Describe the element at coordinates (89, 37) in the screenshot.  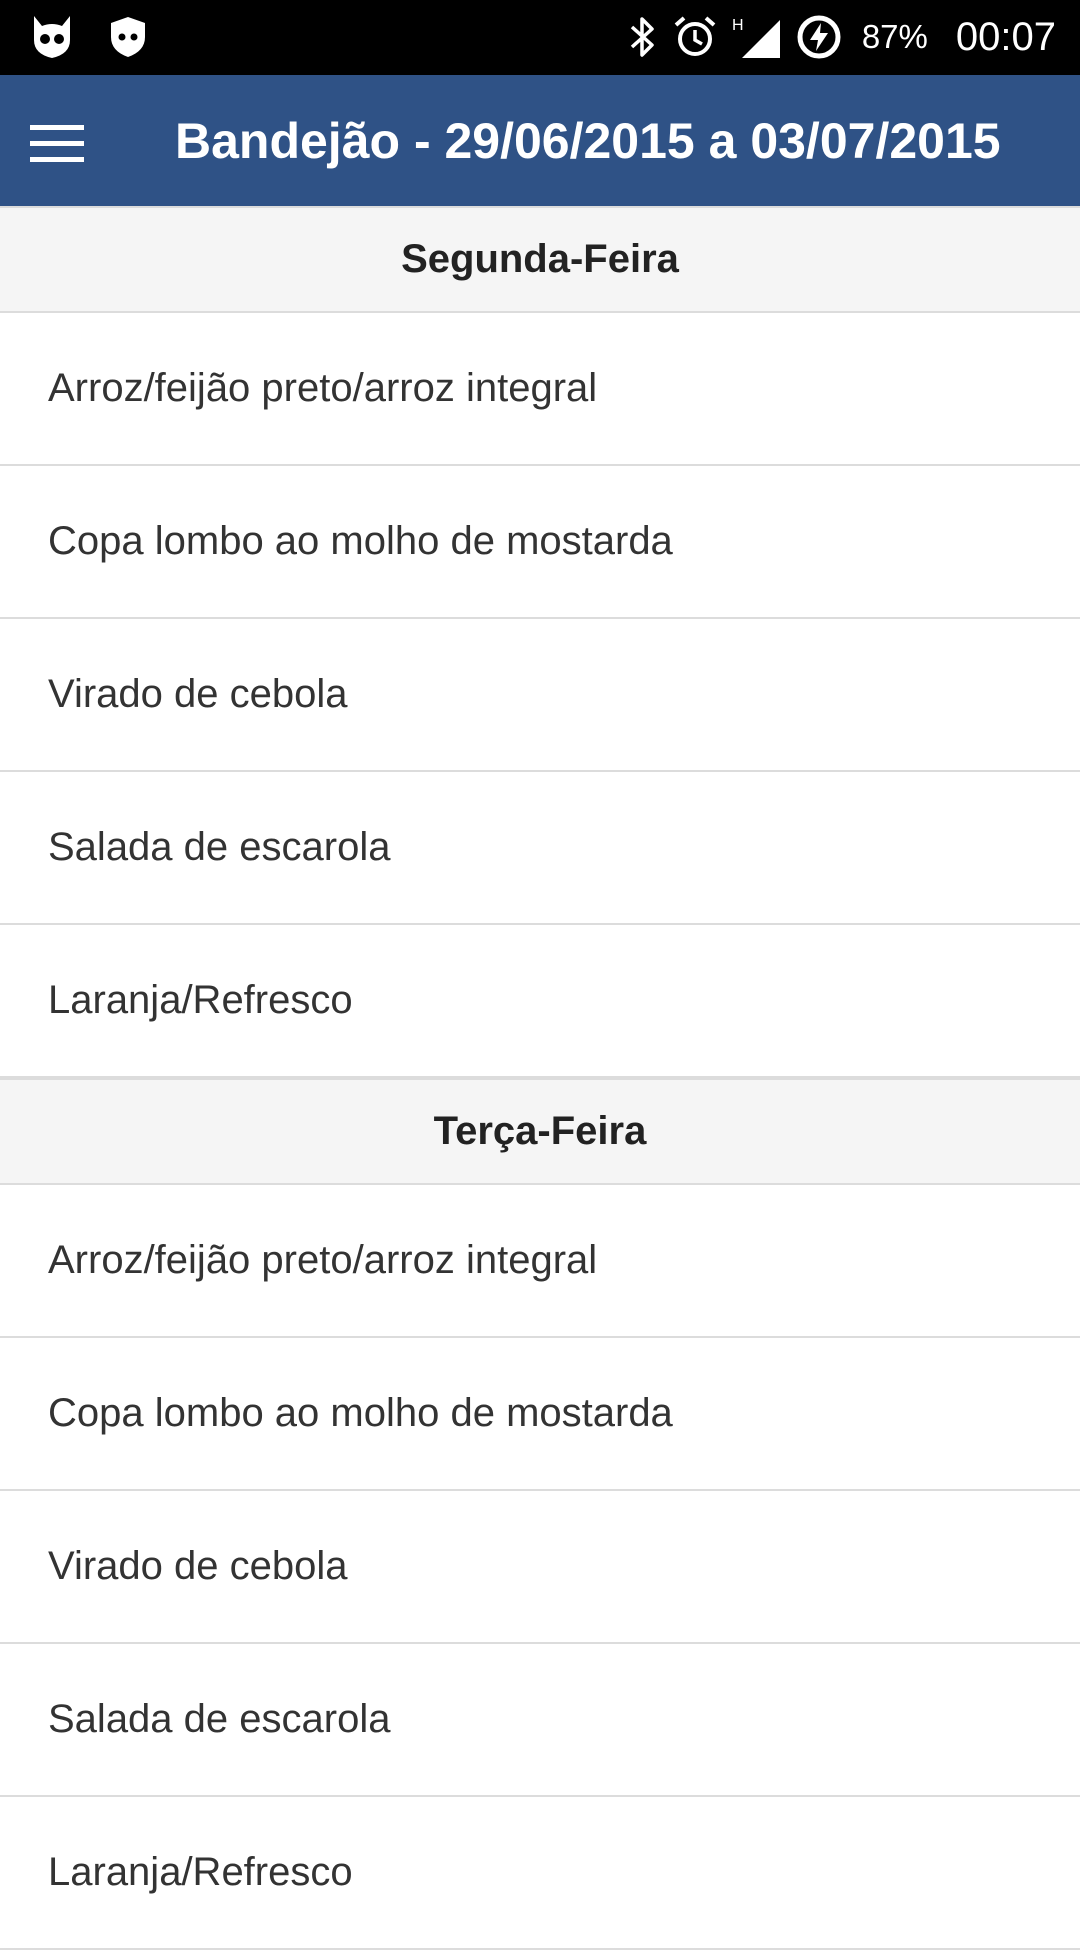
I see `status-bar-left` at that location.